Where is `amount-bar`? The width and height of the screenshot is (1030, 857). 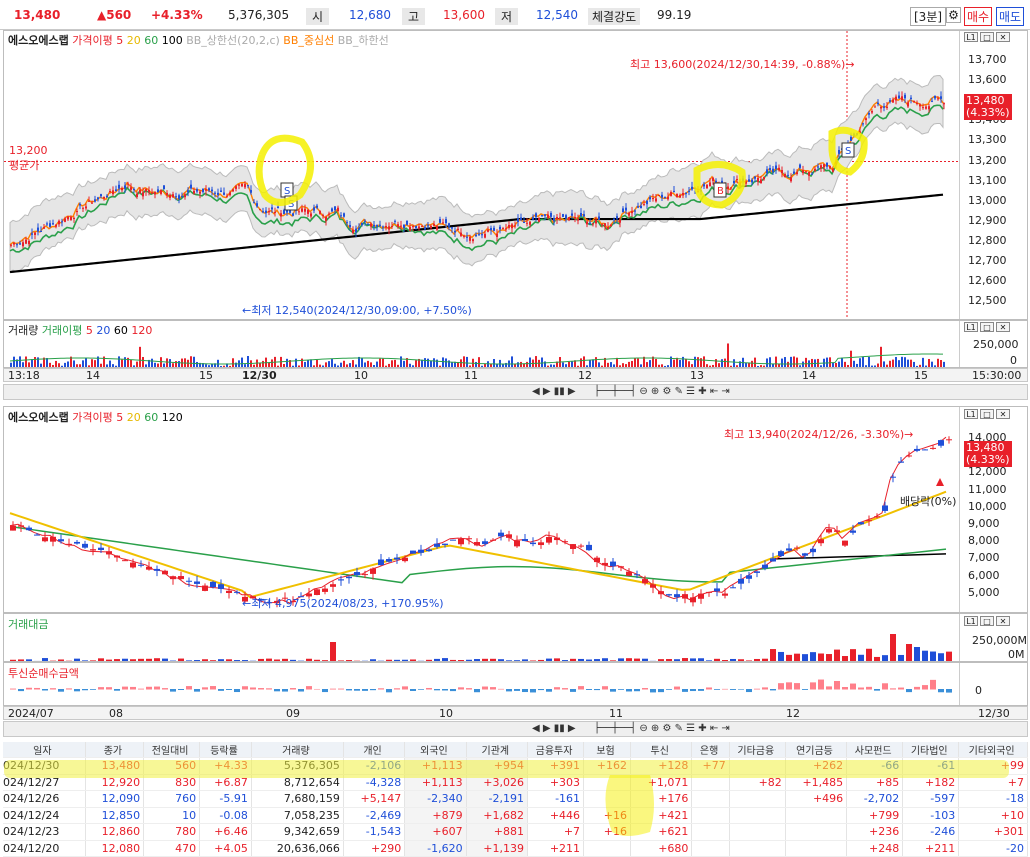
amount-bar is located at coordinates (789, 657).